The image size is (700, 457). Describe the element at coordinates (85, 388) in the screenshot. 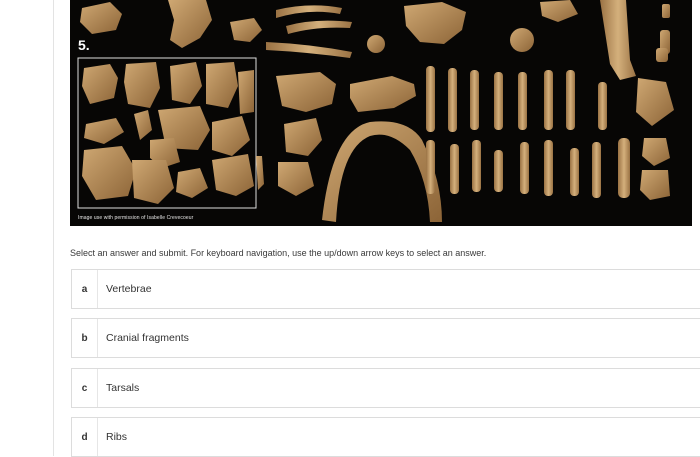

I see `option-letter: c` at that location.